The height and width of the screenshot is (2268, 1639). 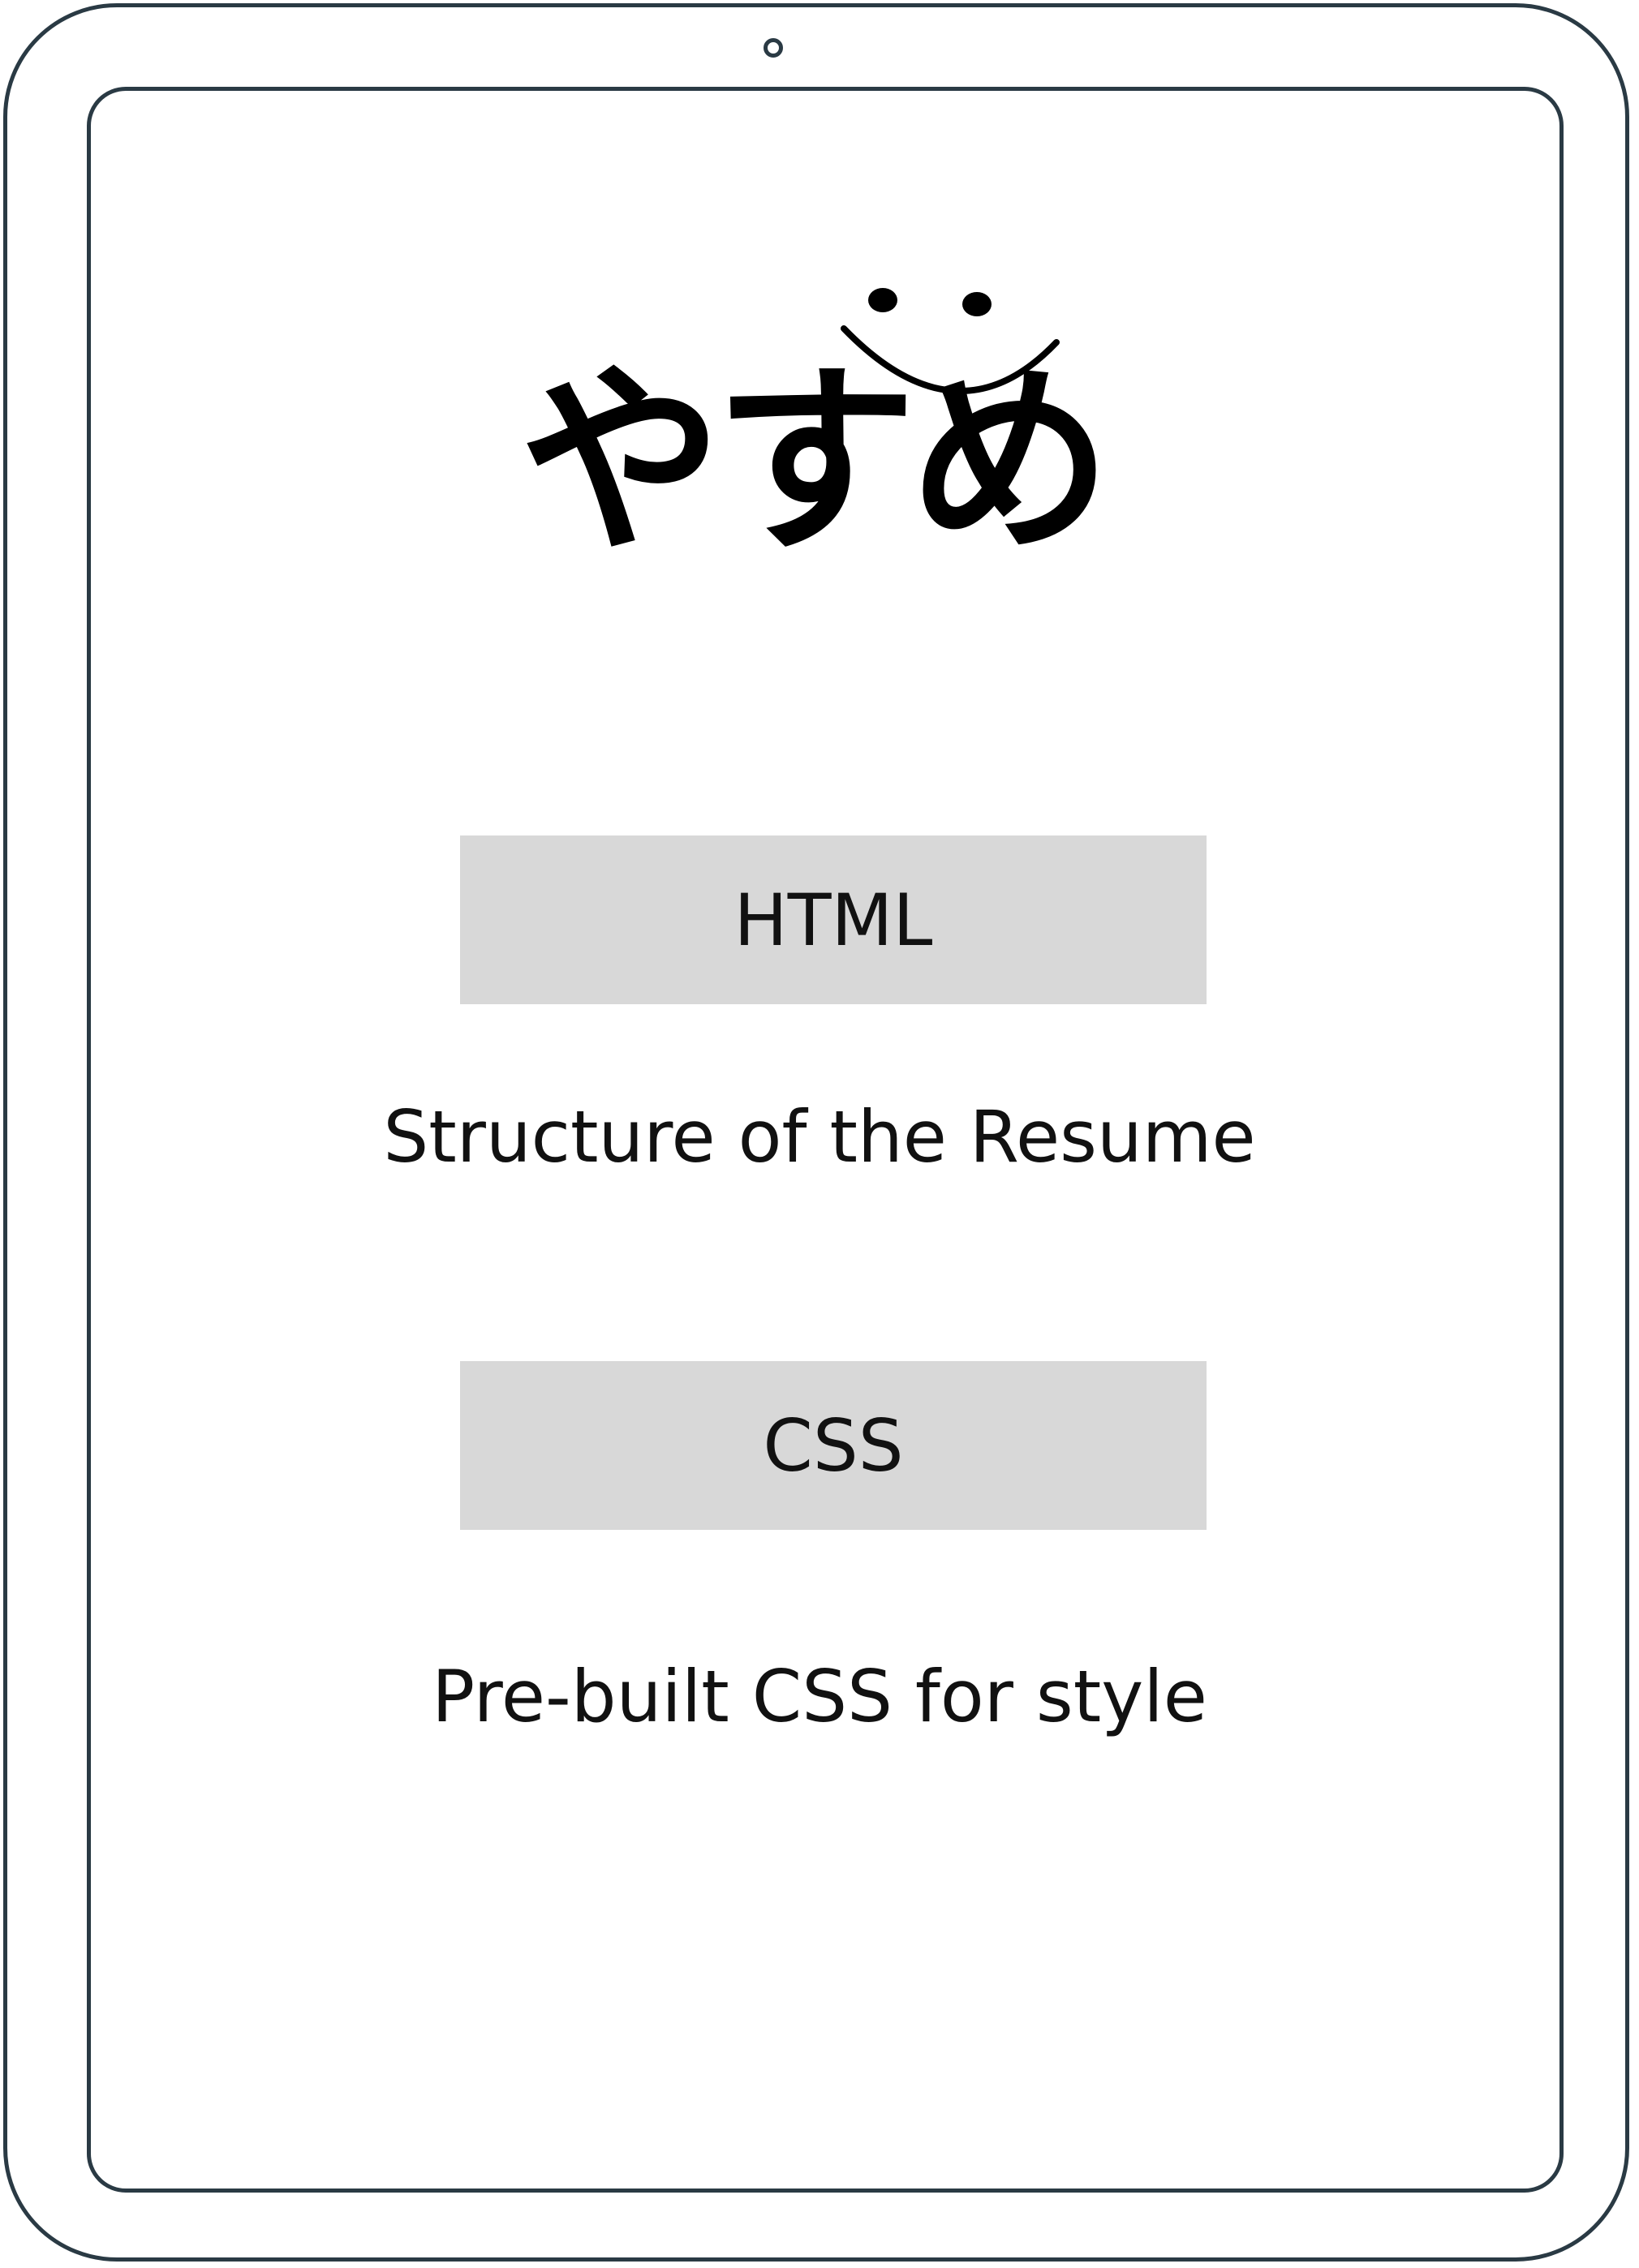 What do you see at coordinates (819, 1696) in the screenshot?
I see `css-description: Pre-built CSS for style` at bounding box center [819, 1696].